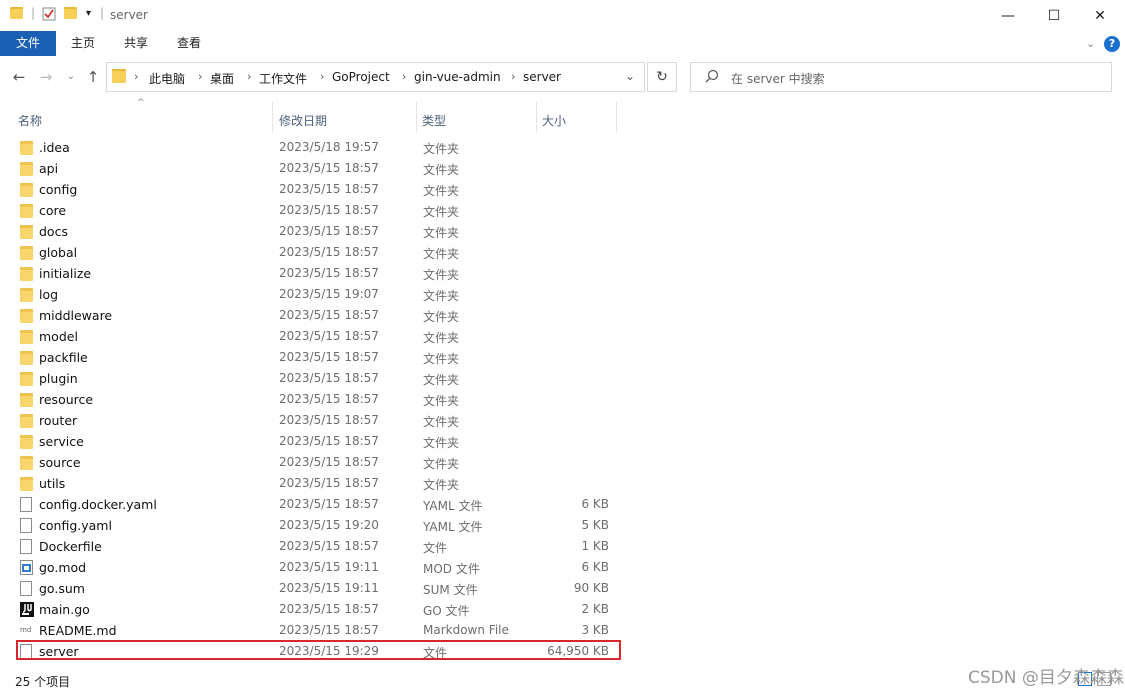  I want to click on search-input: 在 server 中搜索, so click(901, 77).